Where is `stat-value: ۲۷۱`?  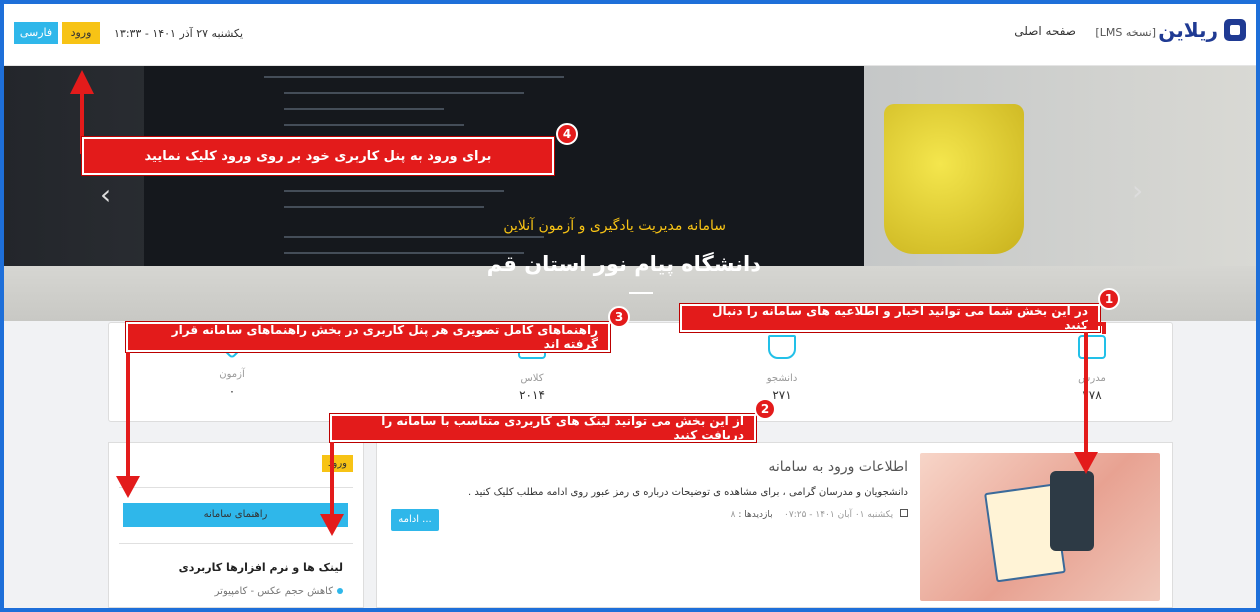
stat-value: ۲۷۱ is located at coordinates (782, 395).